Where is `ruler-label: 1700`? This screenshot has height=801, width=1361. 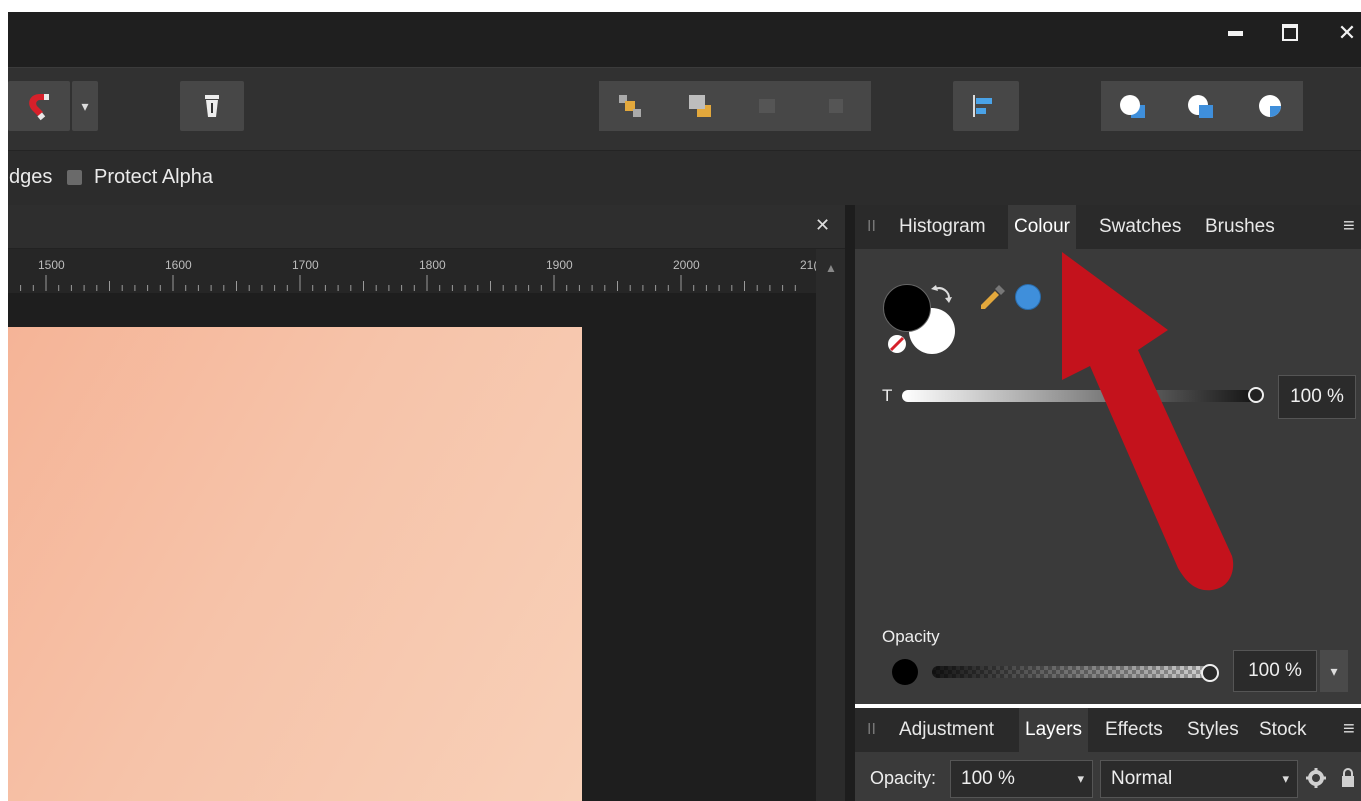 ruler-label: 1700 is located at coordinates (305, 265).